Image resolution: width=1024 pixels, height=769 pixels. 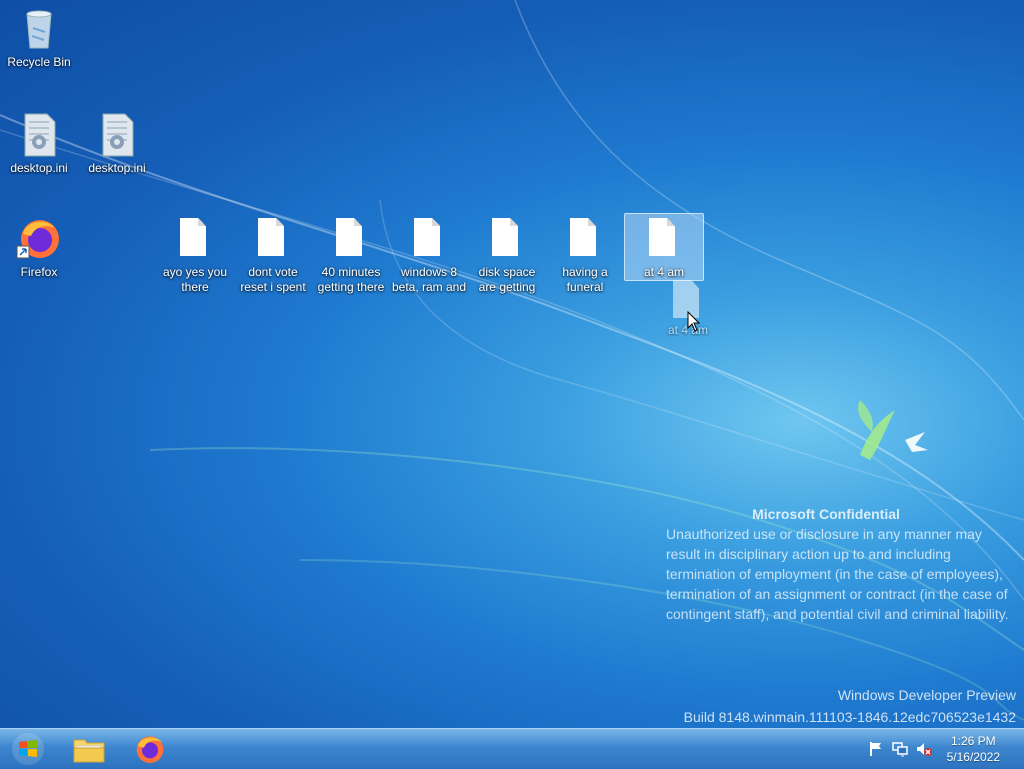 What do you see at coordinates (507, 279) in the screenshot?
I see `file-label: disk space are getting` at bounding box center [507, 279].